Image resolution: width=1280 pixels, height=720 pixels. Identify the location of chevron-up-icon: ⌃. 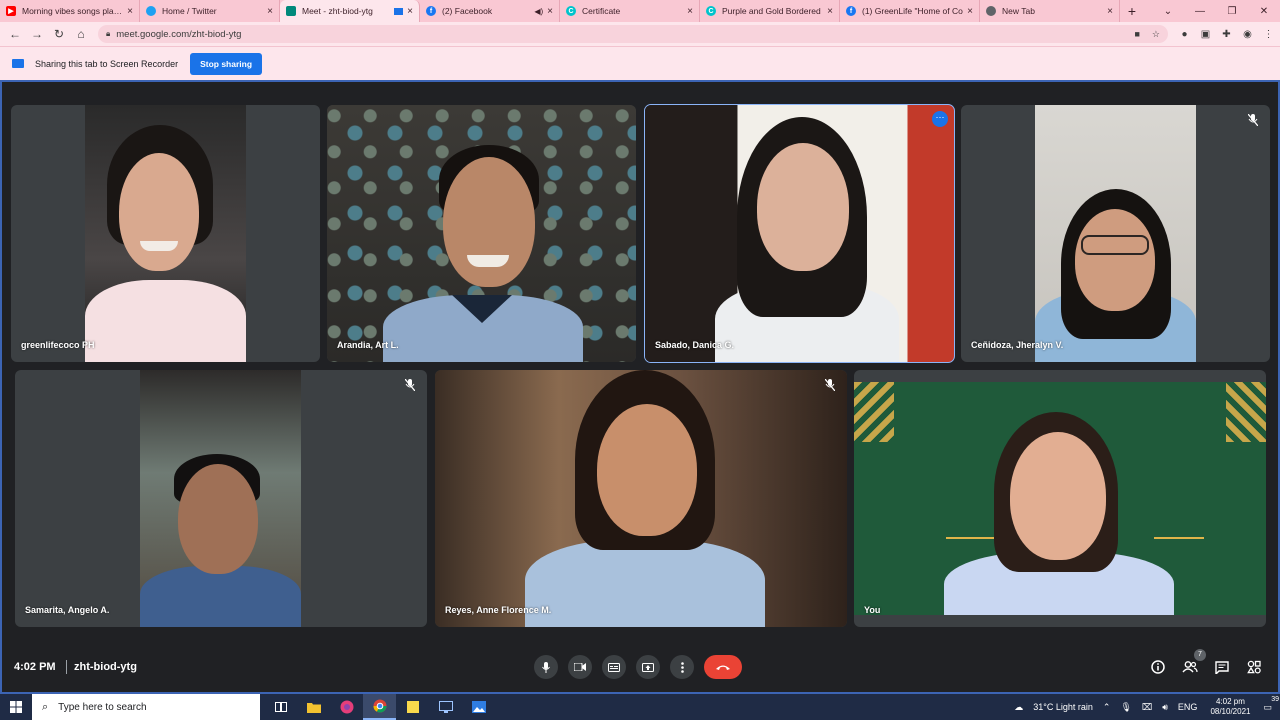
(1107, 707).